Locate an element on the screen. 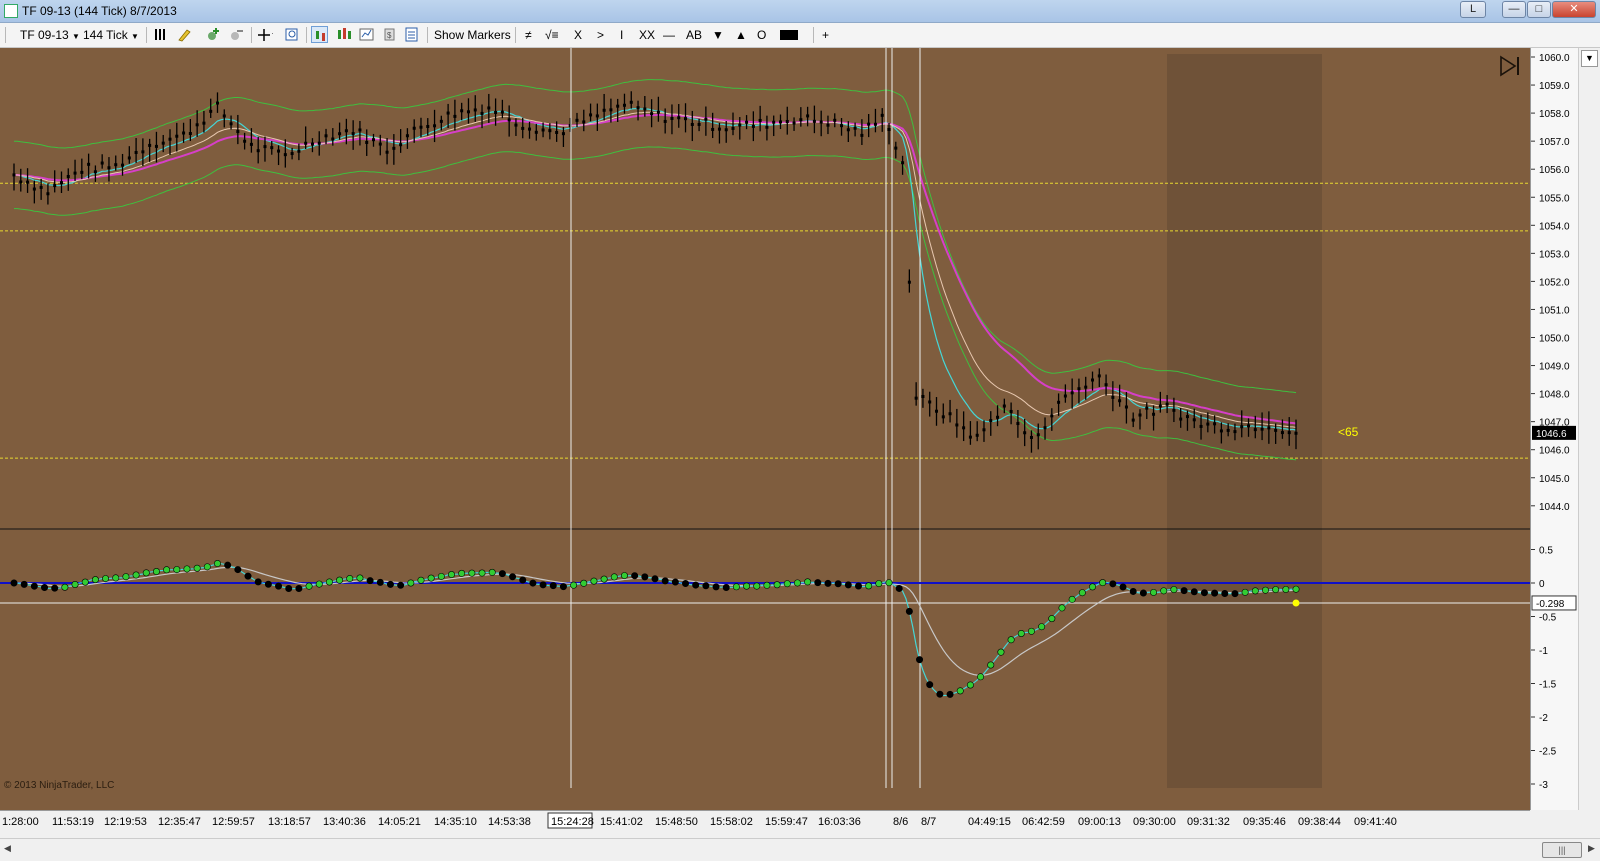 The image size is (1600, 861). price-tick-label: 1059.0 is located at coordinates (1554, 86).